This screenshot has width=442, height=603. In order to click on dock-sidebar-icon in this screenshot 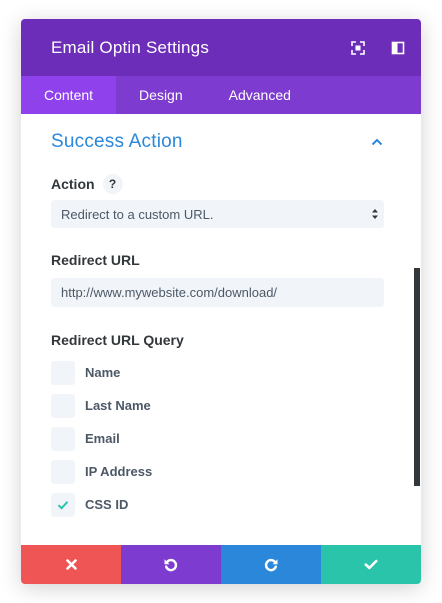, I will do `click(398, 47)`.